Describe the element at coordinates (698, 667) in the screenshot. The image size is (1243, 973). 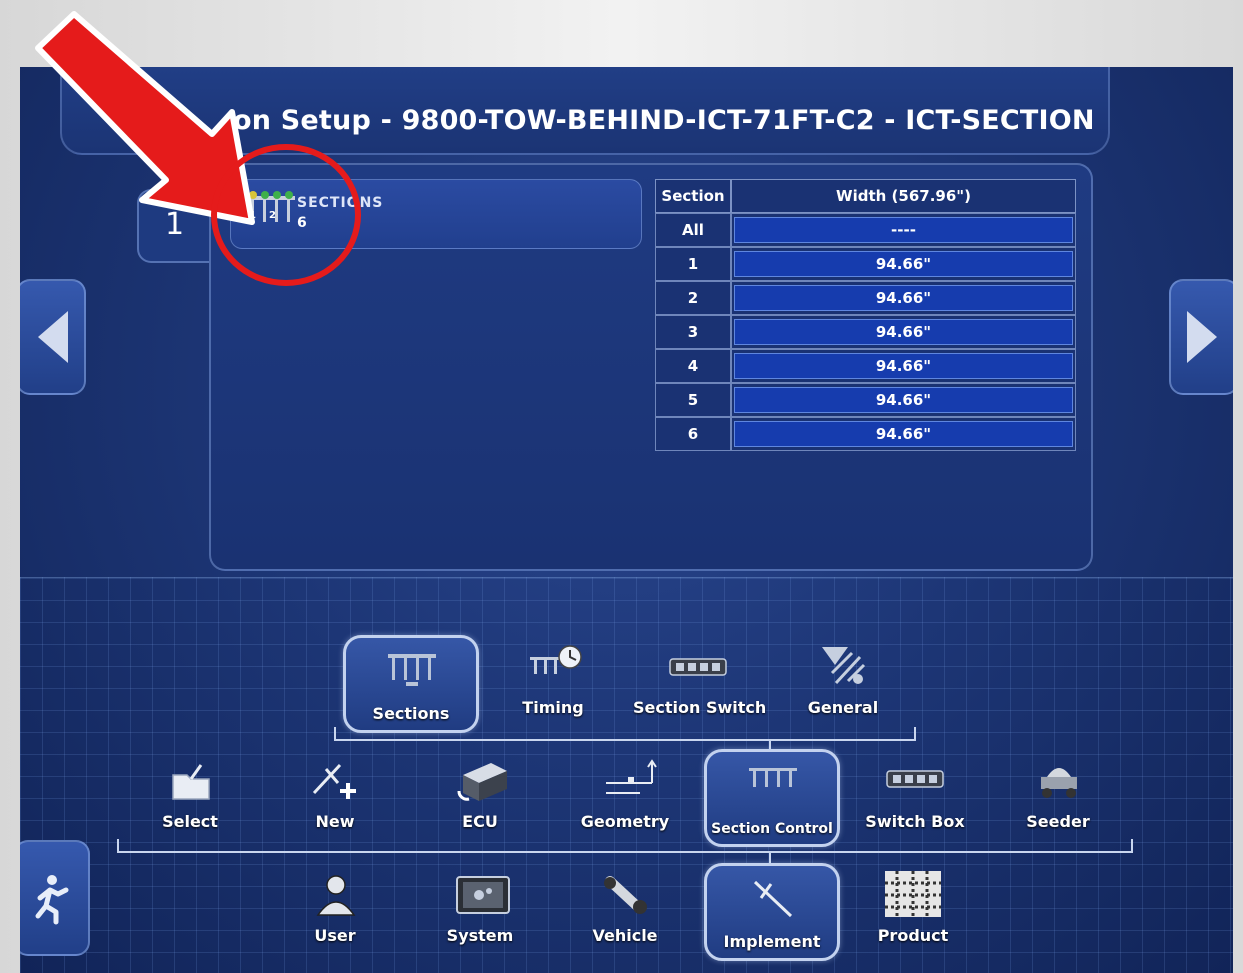
I see `section-switch-icon` at that location.